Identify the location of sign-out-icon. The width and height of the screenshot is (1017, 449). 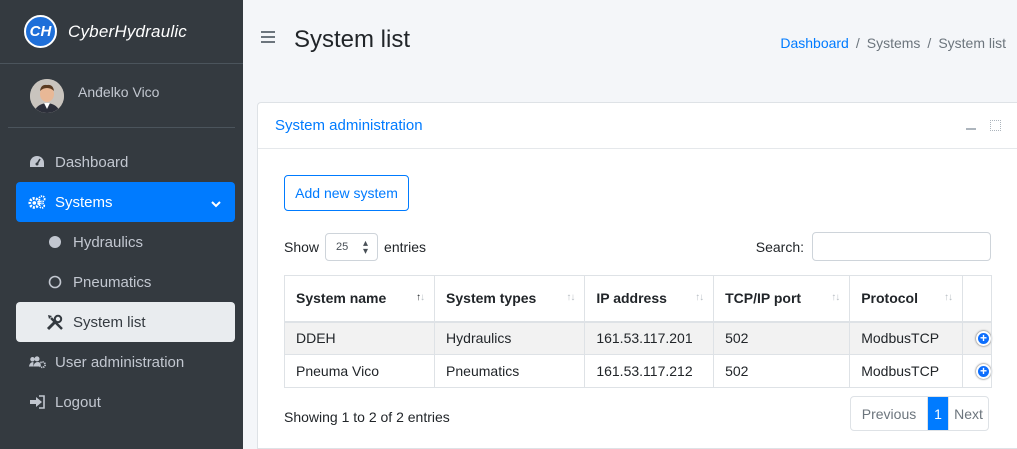
(37, 402).